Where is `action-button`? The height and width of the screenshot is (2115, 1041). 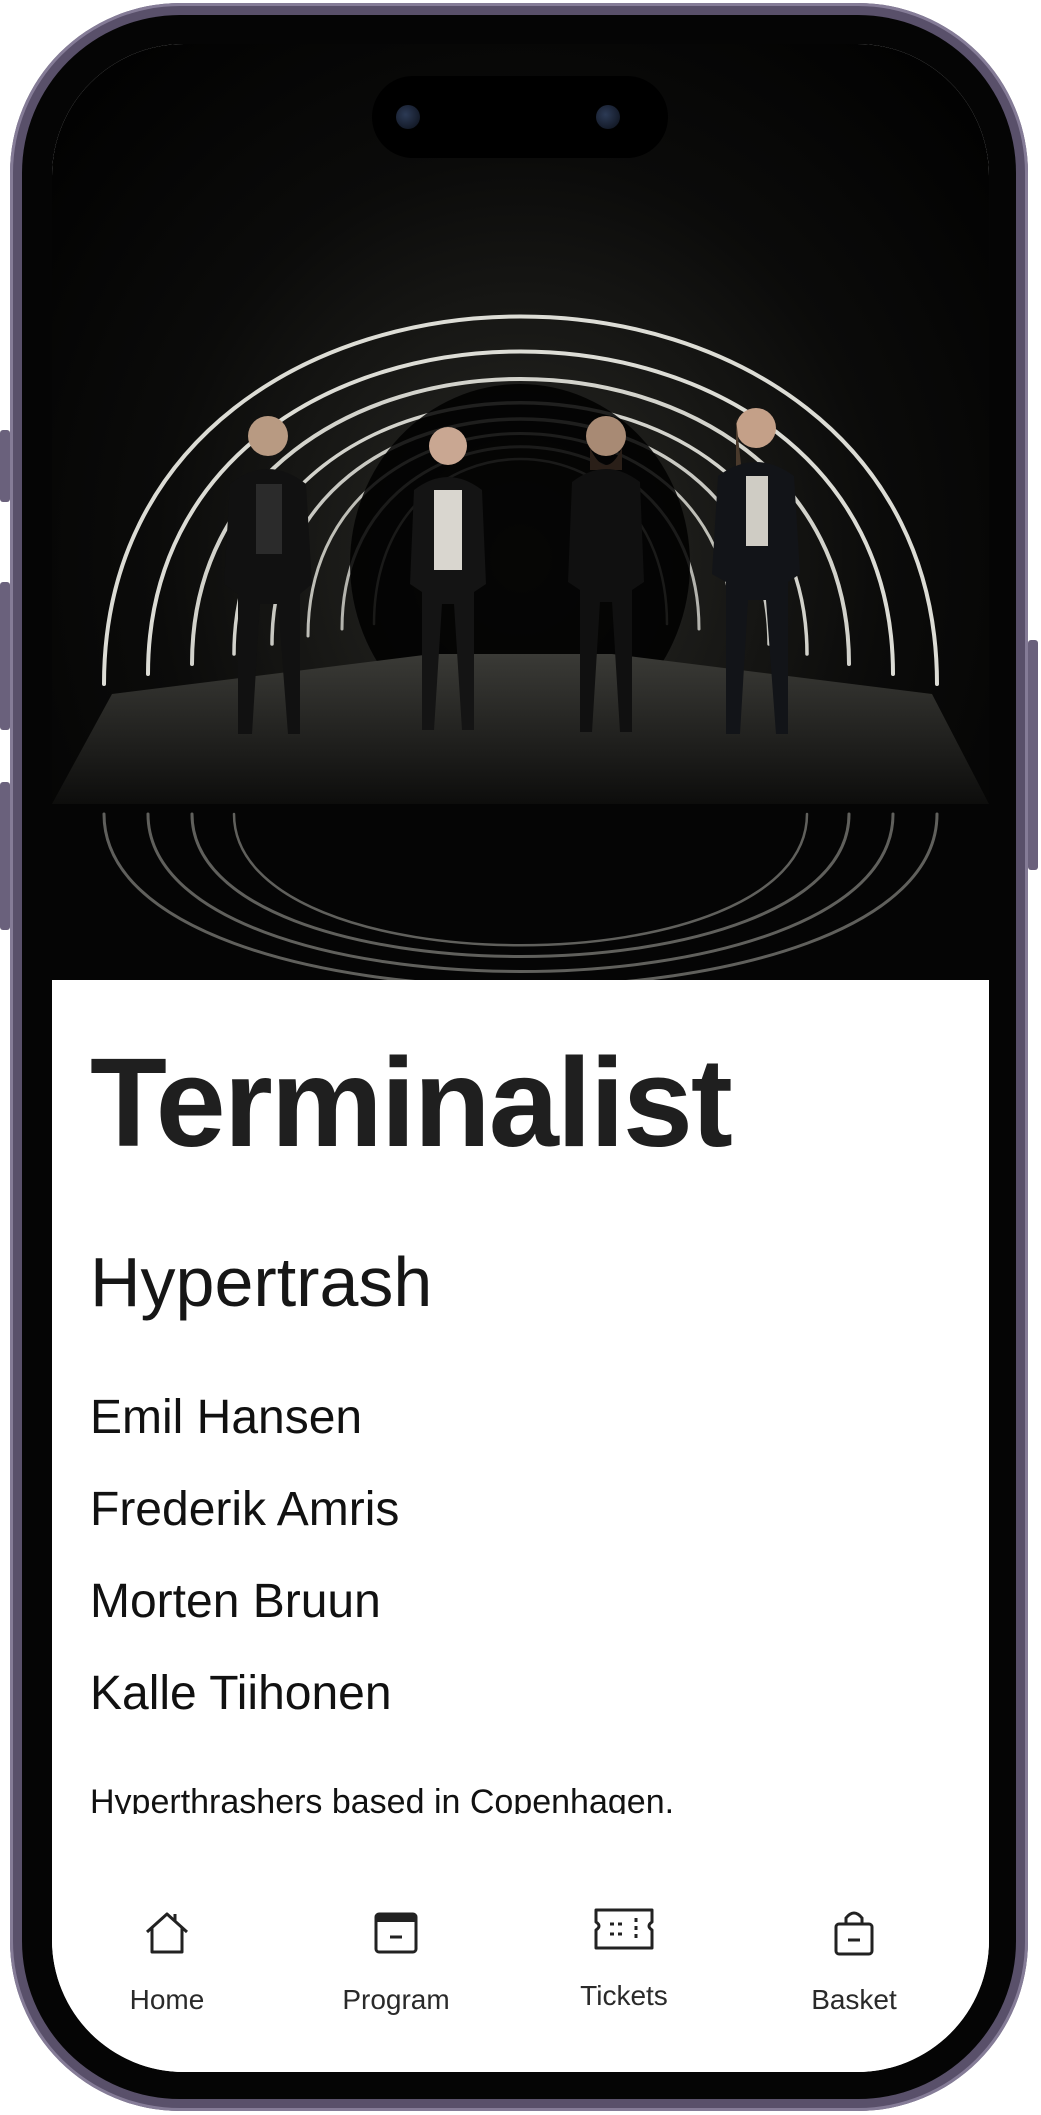
action-button is located at coordinates (5, 466).